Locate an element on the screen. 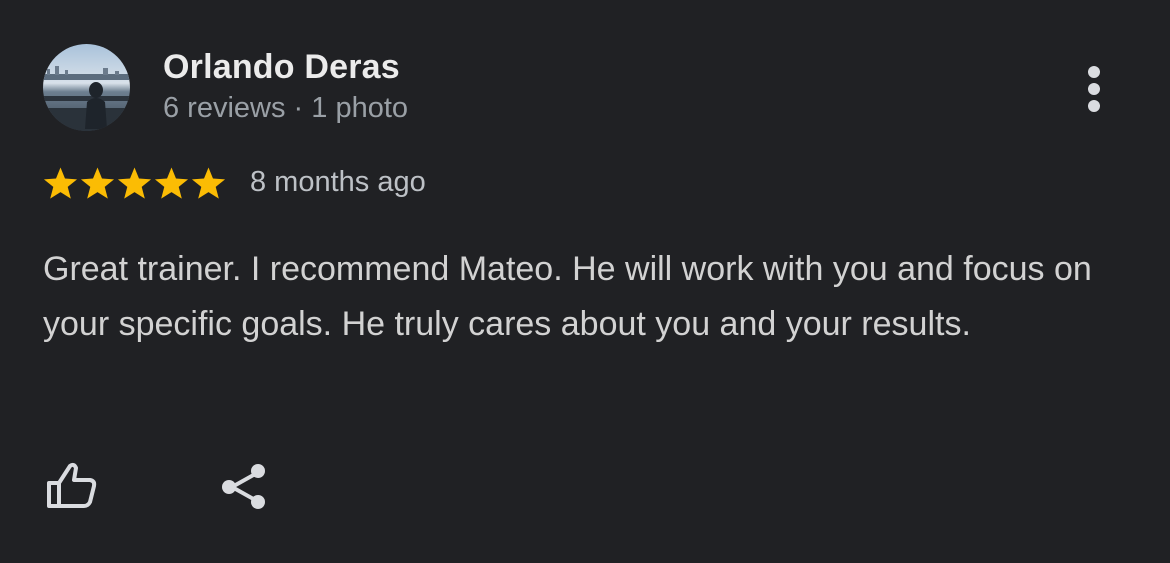 The width and height of the screenshot is (1170, 563). star-rating is located at coordinates (134, 184).